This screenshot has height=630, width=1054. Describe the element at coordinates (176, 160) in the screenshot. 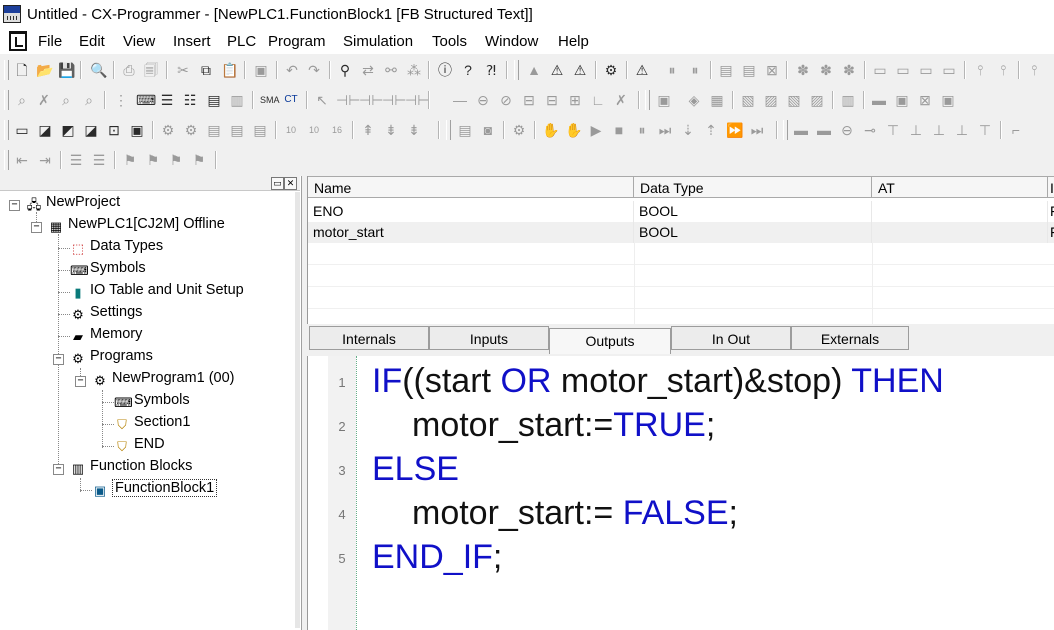

I see `prev-bookmark-icon: ⚑` at that location.